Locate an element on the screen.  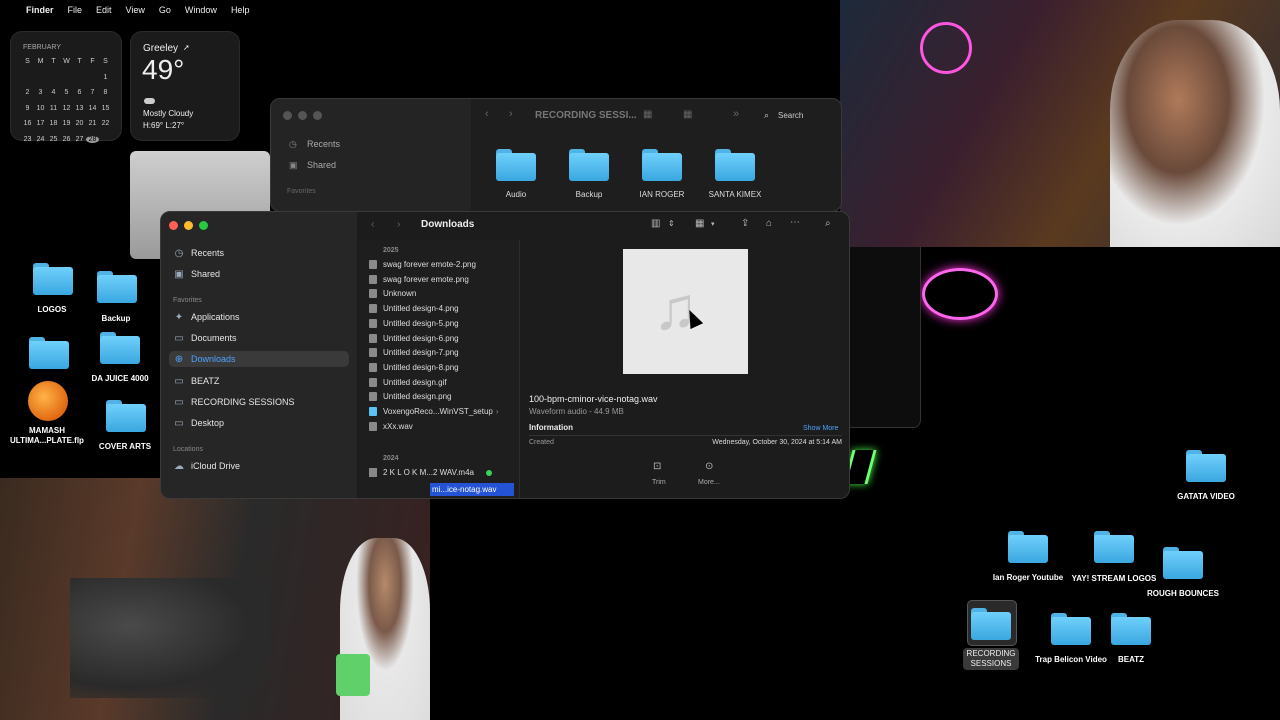
clock-icon: ◷ is located at coordinates (293, 144).